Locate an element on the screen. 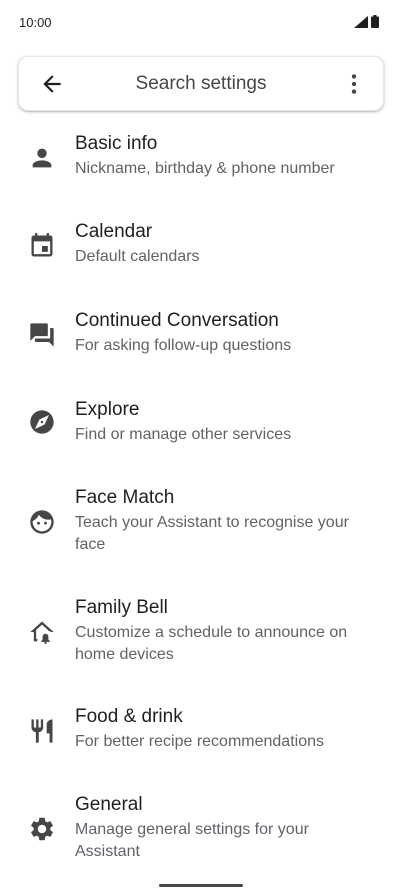 This screenshot has width=403, height=896. person-icon is located at coordinates (42, 158).